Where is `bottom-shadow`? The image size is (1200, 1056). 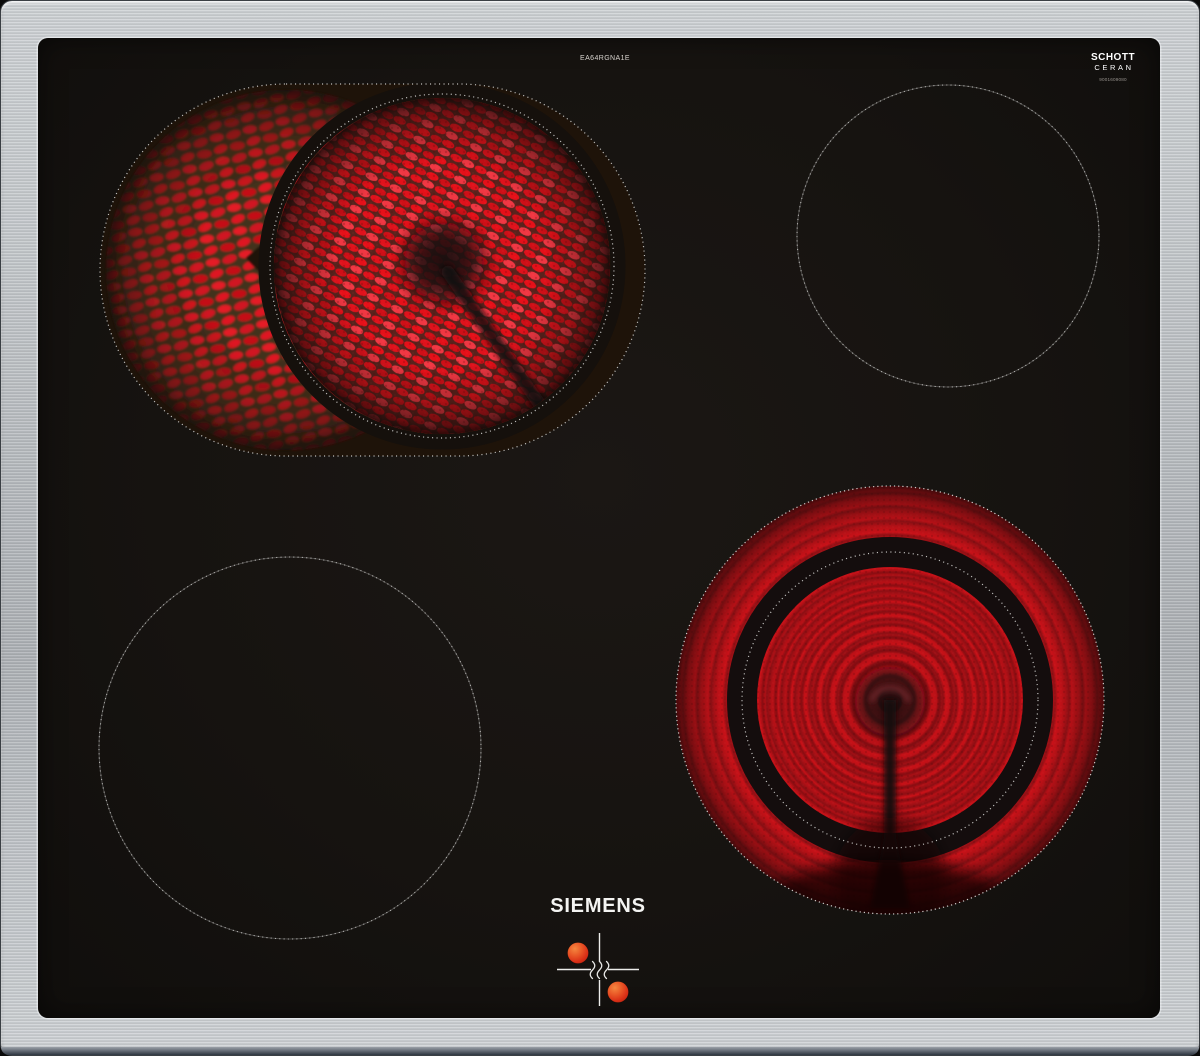 bottom-shadow is located at coordinates (886, 887).